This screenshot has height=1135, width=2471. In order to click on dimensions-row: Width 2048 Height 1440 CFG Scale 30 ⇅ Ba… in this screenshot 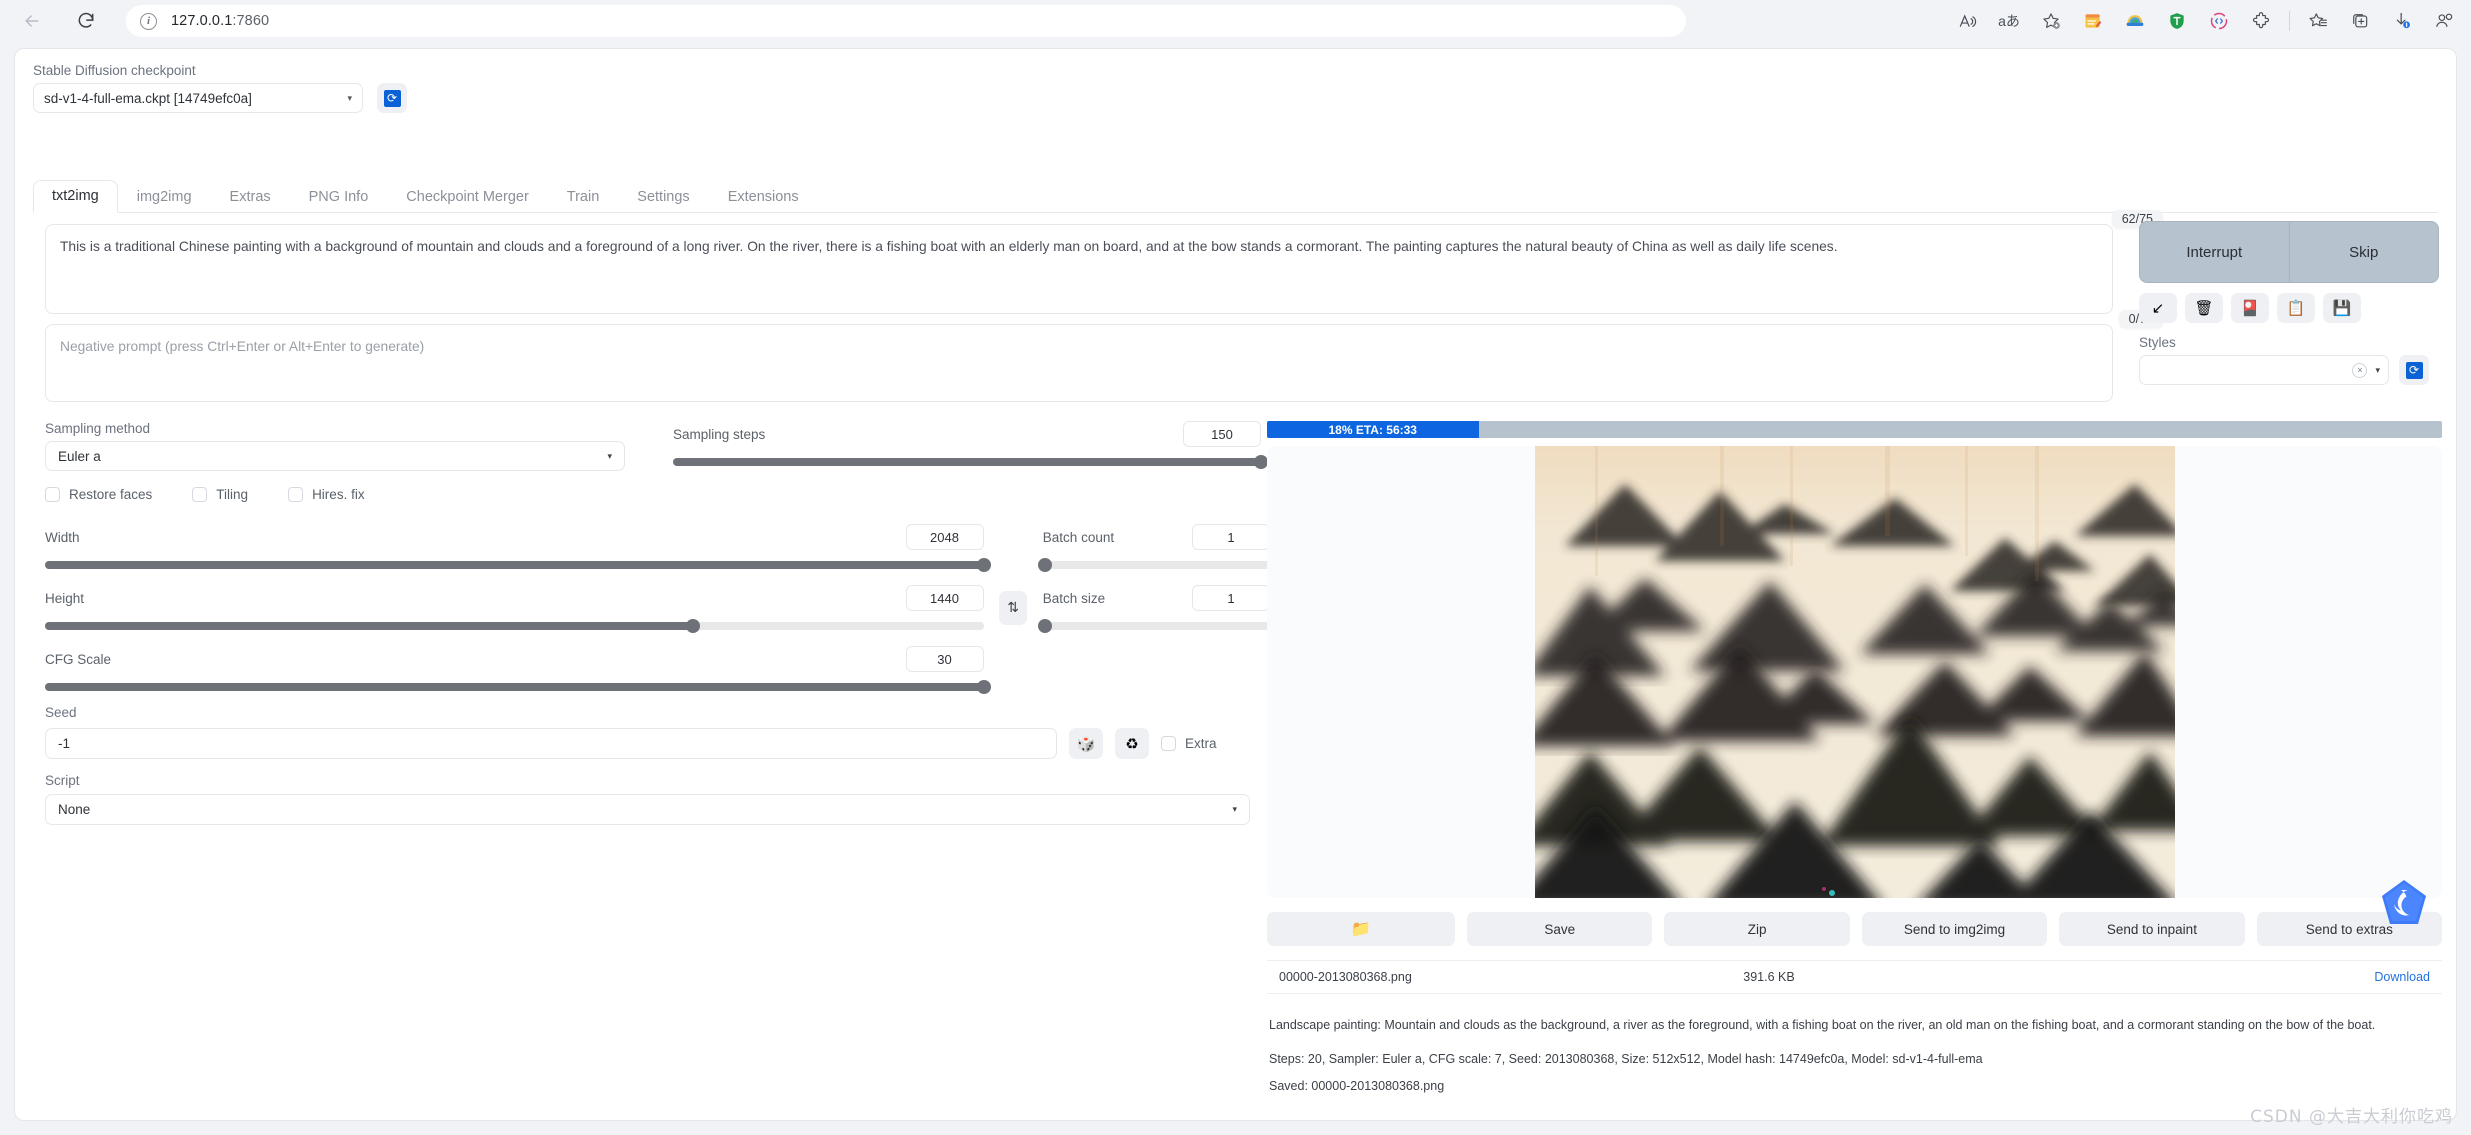, I will do `click(658, 609)`.